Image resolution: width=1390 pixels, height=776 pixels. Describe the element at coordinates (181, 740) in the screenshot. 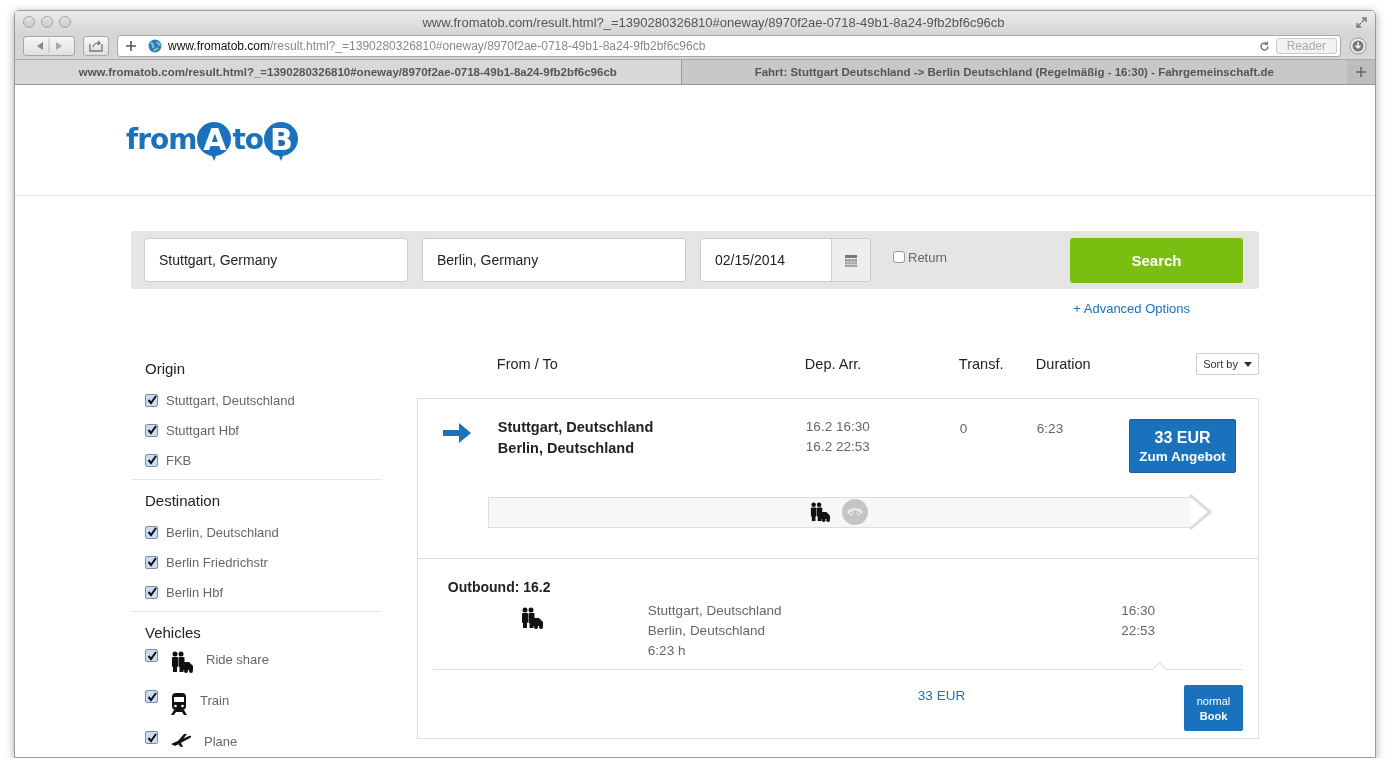

I see `plane-icon` at that location.